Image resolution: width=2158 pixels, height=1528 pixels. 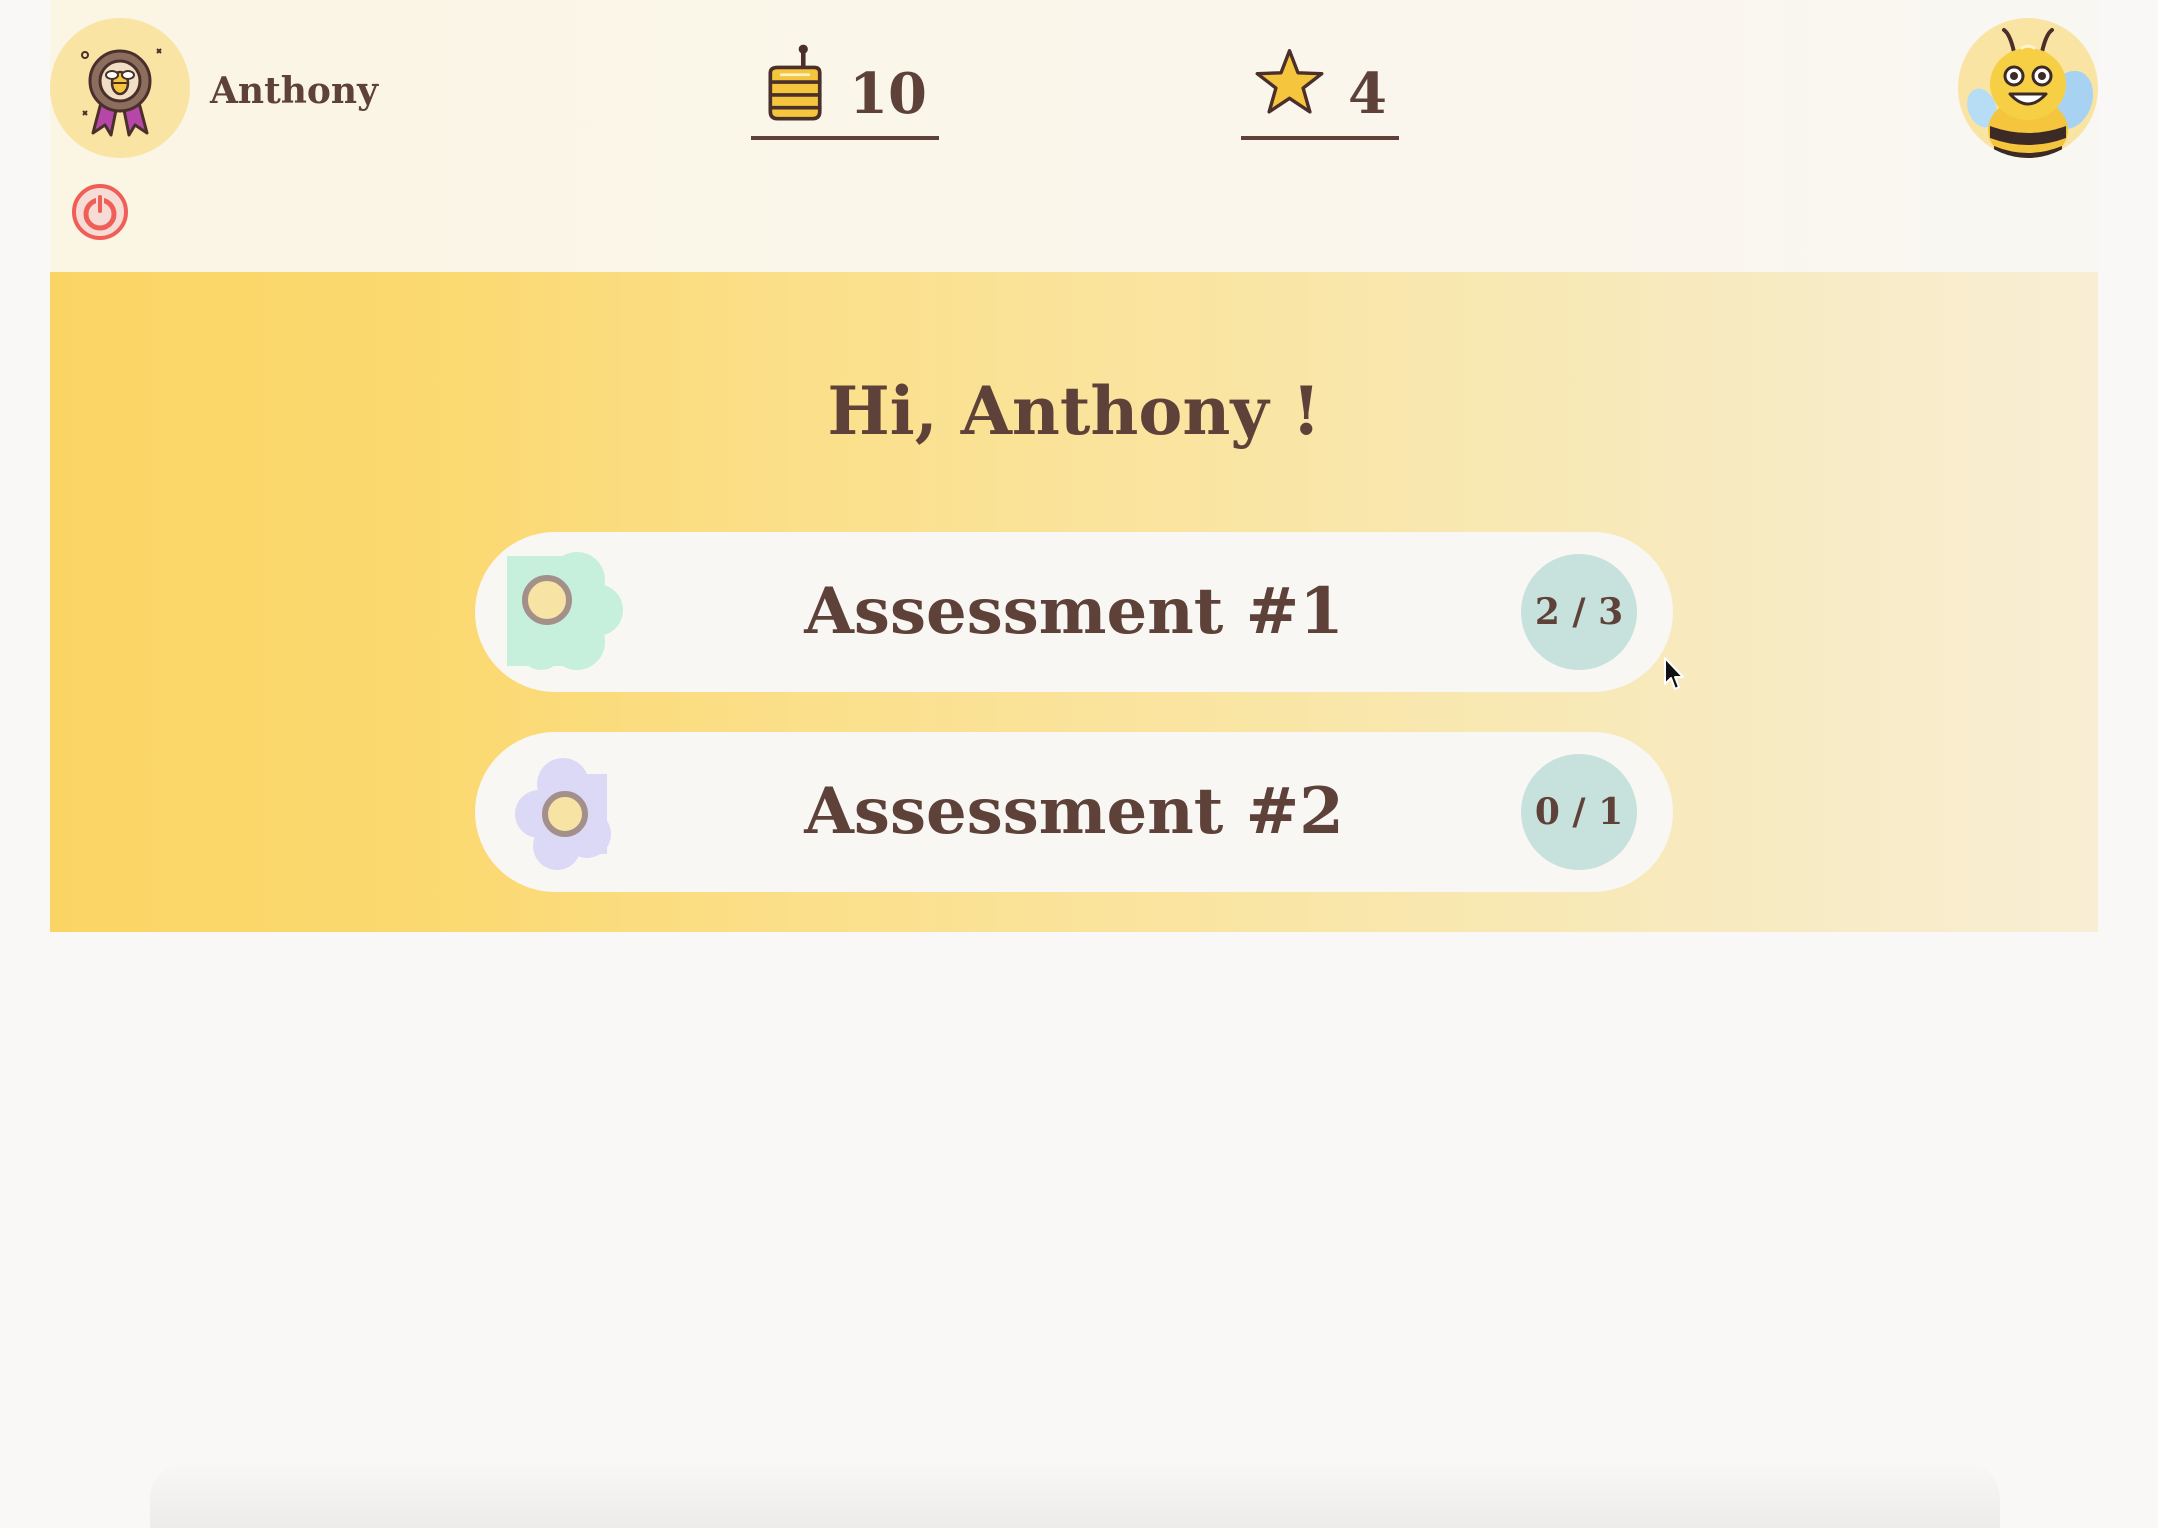 I want to click on user-avatar, so click(x=120, y=88).